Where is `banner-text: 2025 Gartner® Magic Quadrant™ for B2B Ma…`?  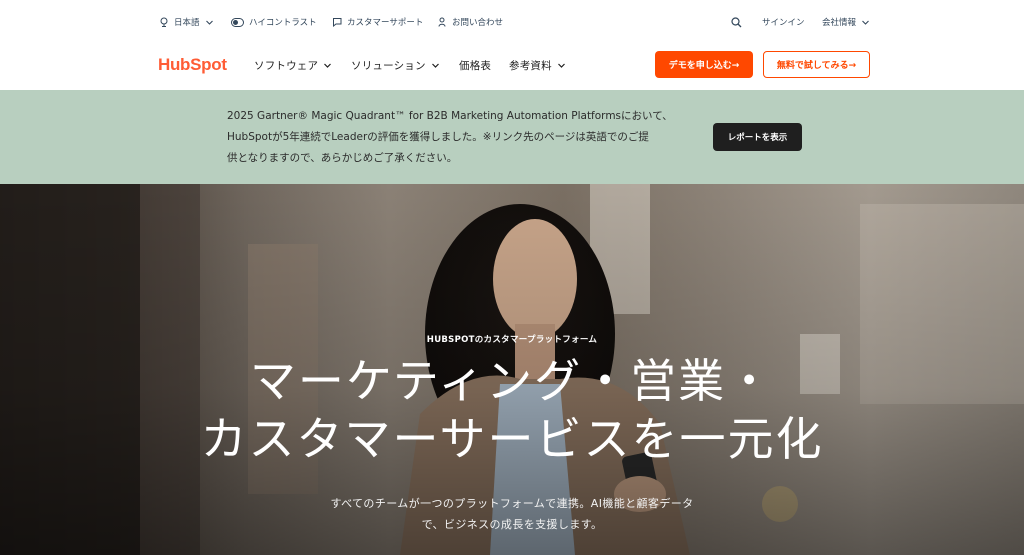
banner-text: 2025 Gartner® Magic Quadrant™ for B2B Ma… is located at coordinates (462, 137).